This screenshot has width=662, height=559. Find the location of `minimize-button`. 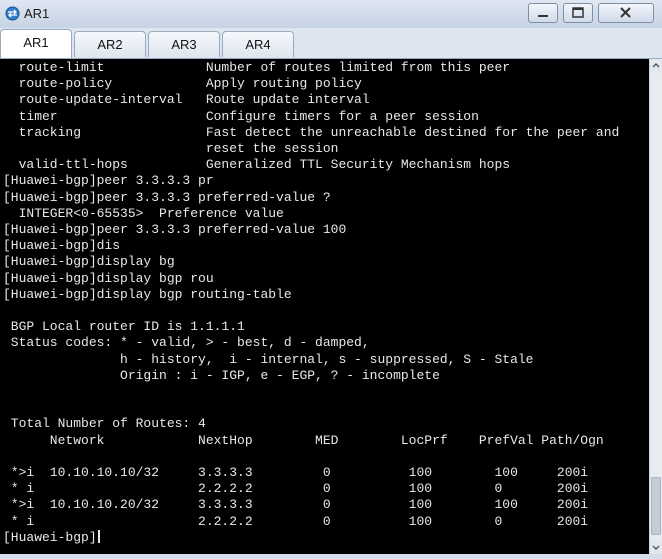

minimize-button is located at coordinates (543, 13).